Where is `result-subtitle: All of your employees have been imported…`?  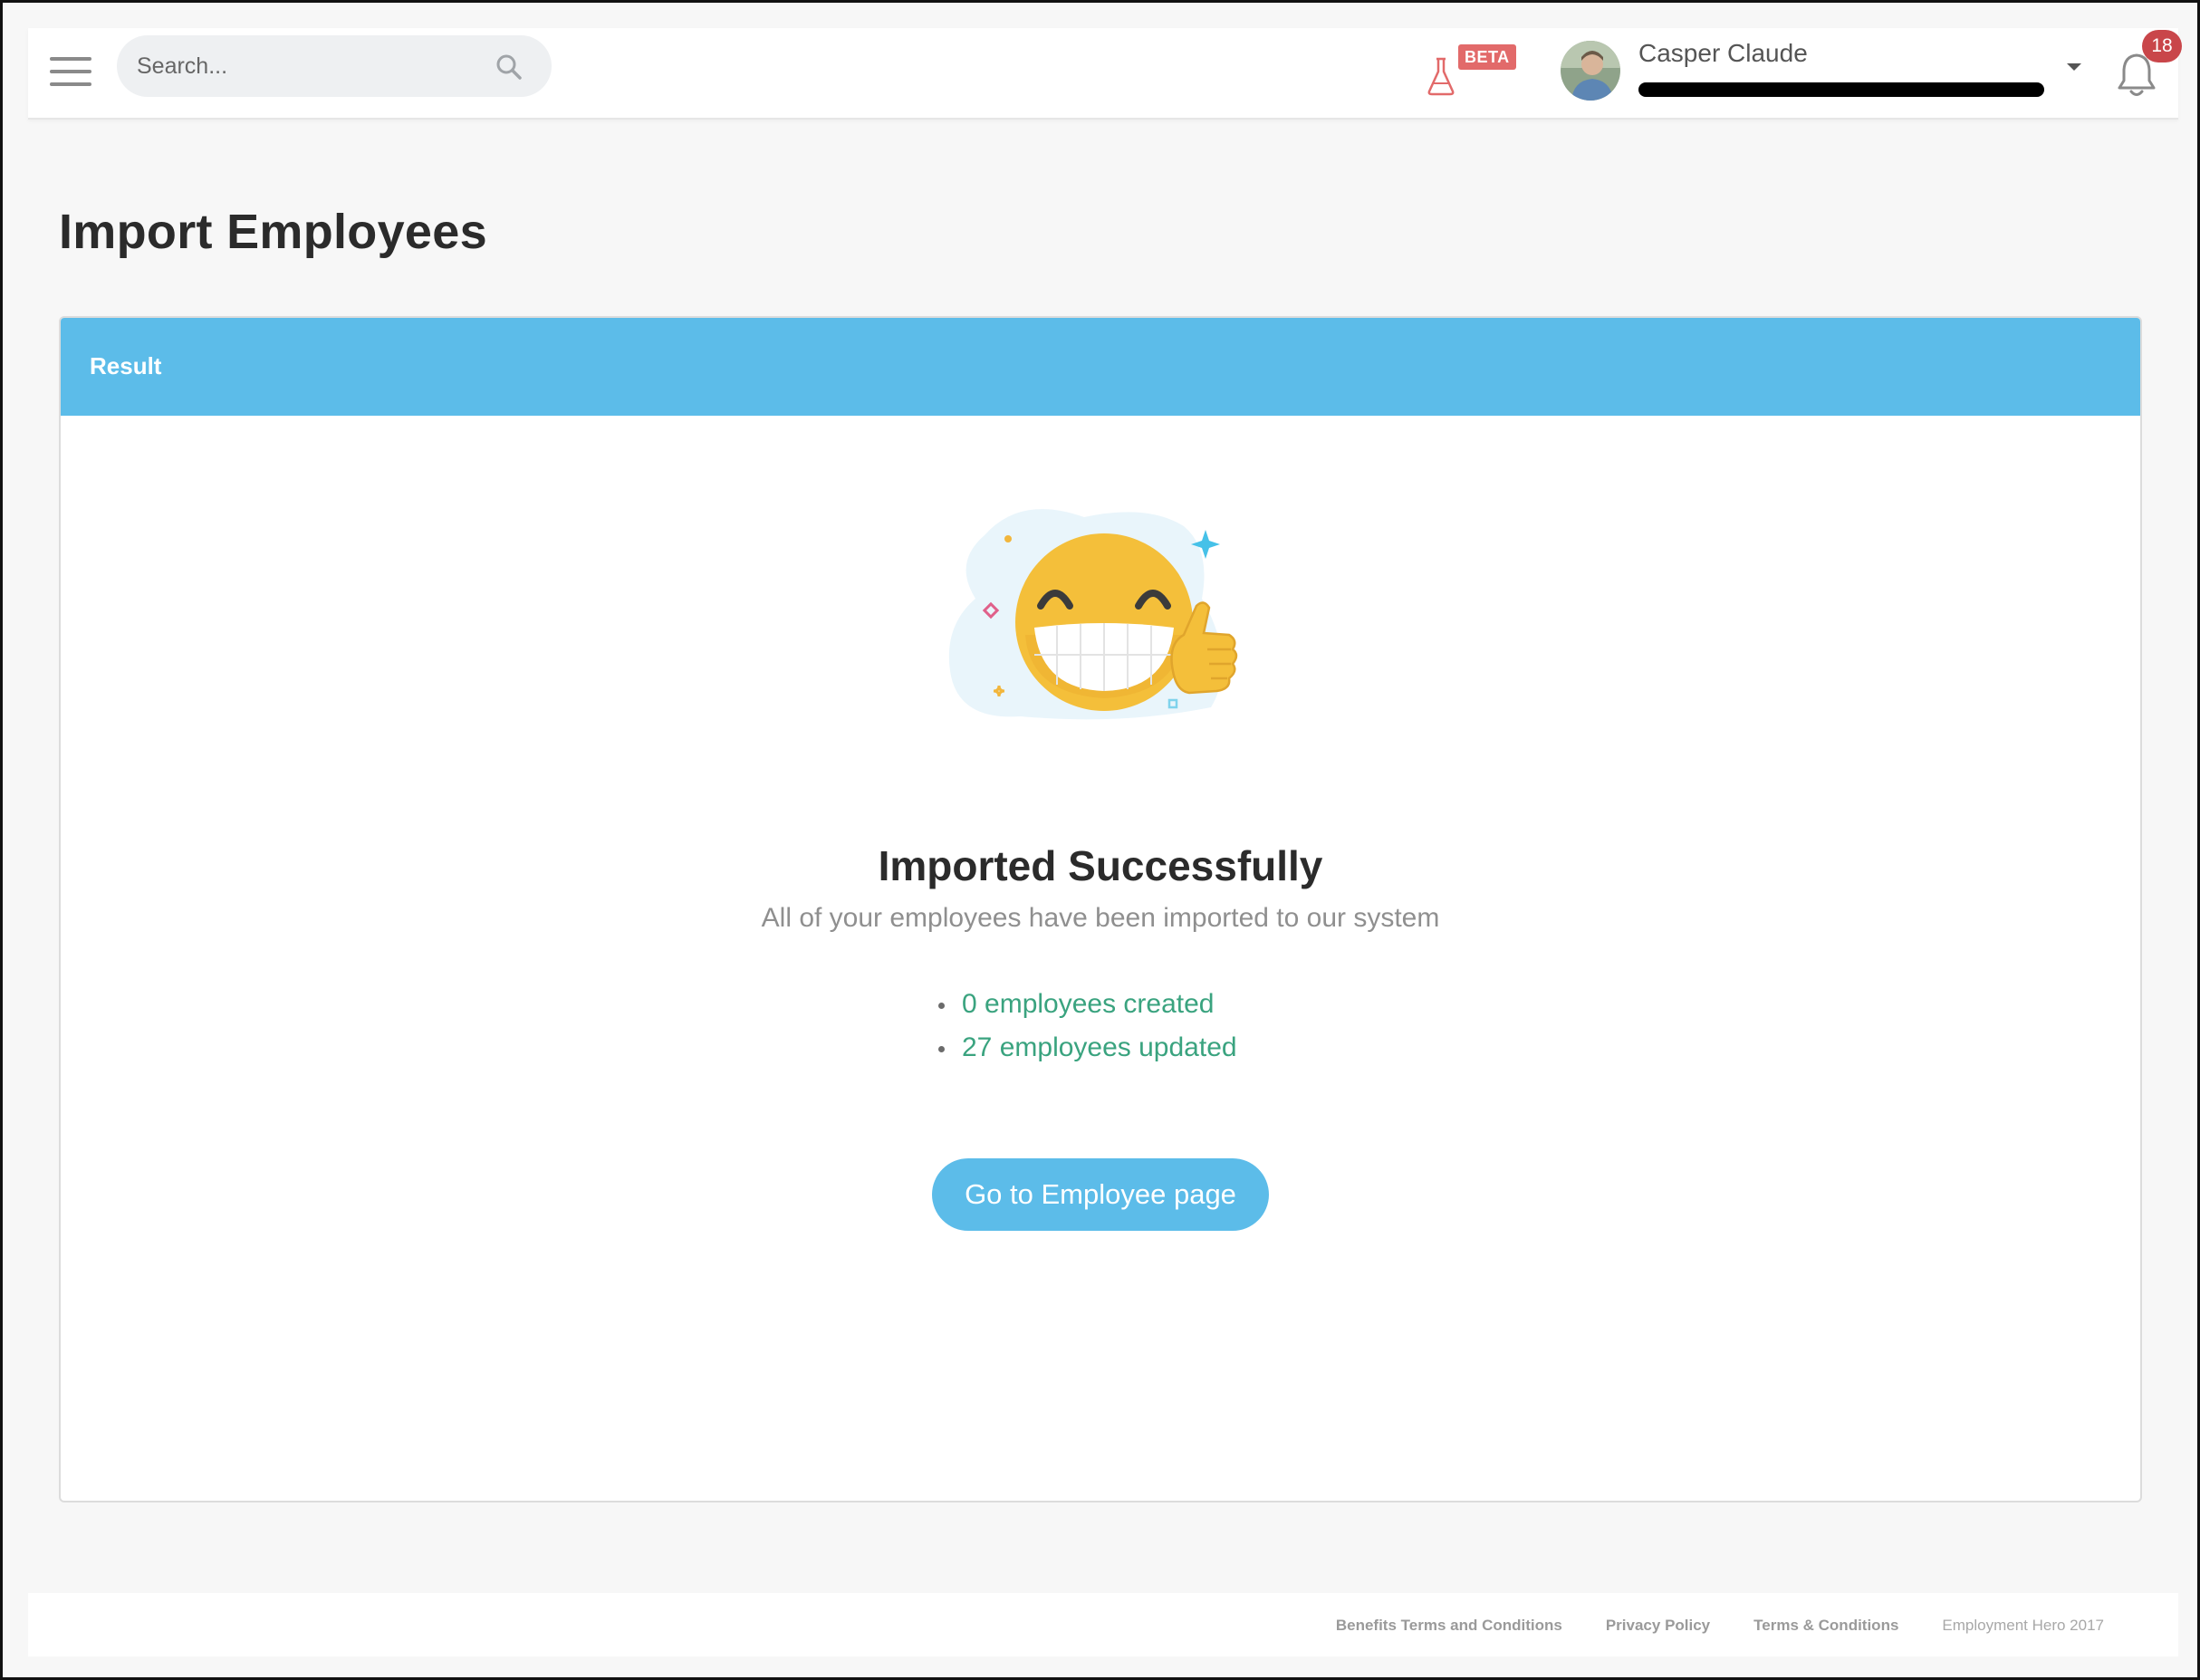
result-subtitle: All of your employees have been imported… is located at coordinates (1100, 918).